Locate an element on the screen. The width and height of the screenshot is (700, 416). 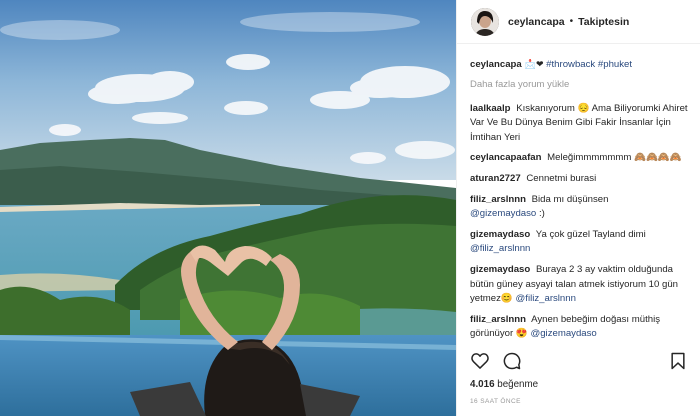
avatar is located at coordinates (485, 21).